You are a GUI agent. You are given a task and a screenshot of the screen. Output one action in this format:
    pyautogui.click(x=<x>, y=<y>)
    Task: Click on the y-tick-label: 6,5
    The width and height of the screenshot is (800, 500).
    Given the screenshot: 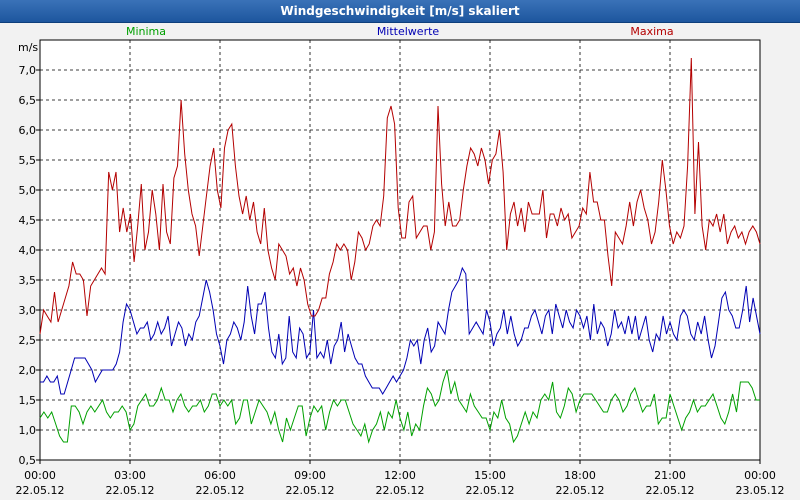 What is the action you would take?
    pyautogui.click(x=28, y=100)
    